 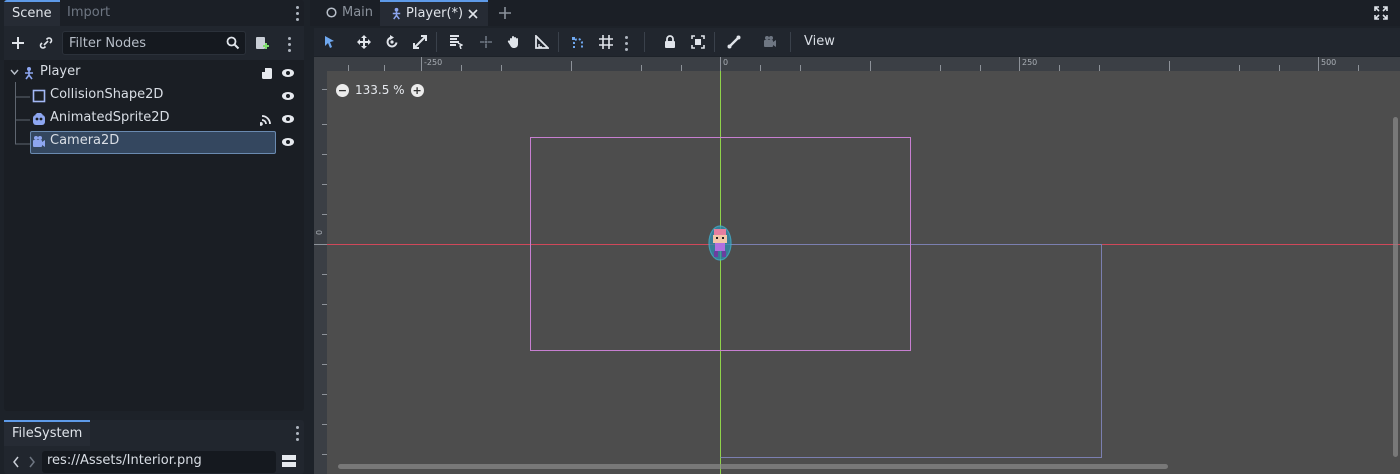 What do you see at coordinates (16, 462) in the screenshot?
I see `chevron-left-icon` at bounding box center [16, 462].